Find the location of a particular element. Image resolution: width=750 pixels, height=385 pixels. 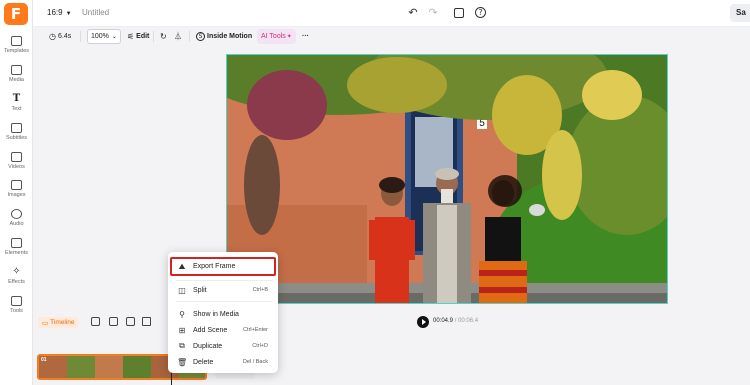

images-icon is located at coordinates (16, 185).